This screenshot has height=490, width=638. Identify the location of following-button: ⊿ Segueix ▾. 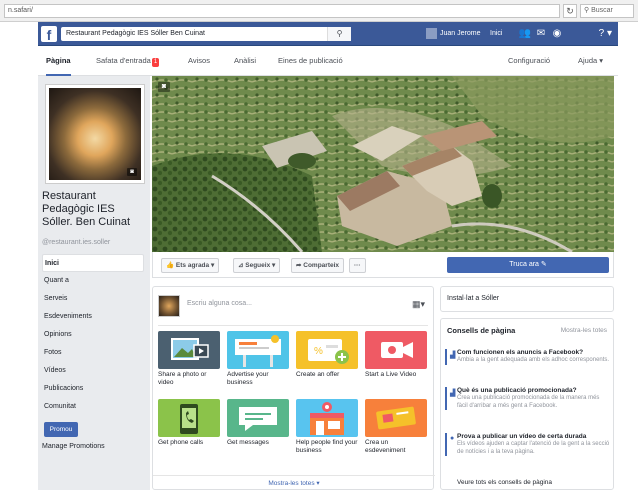
(257, 265).